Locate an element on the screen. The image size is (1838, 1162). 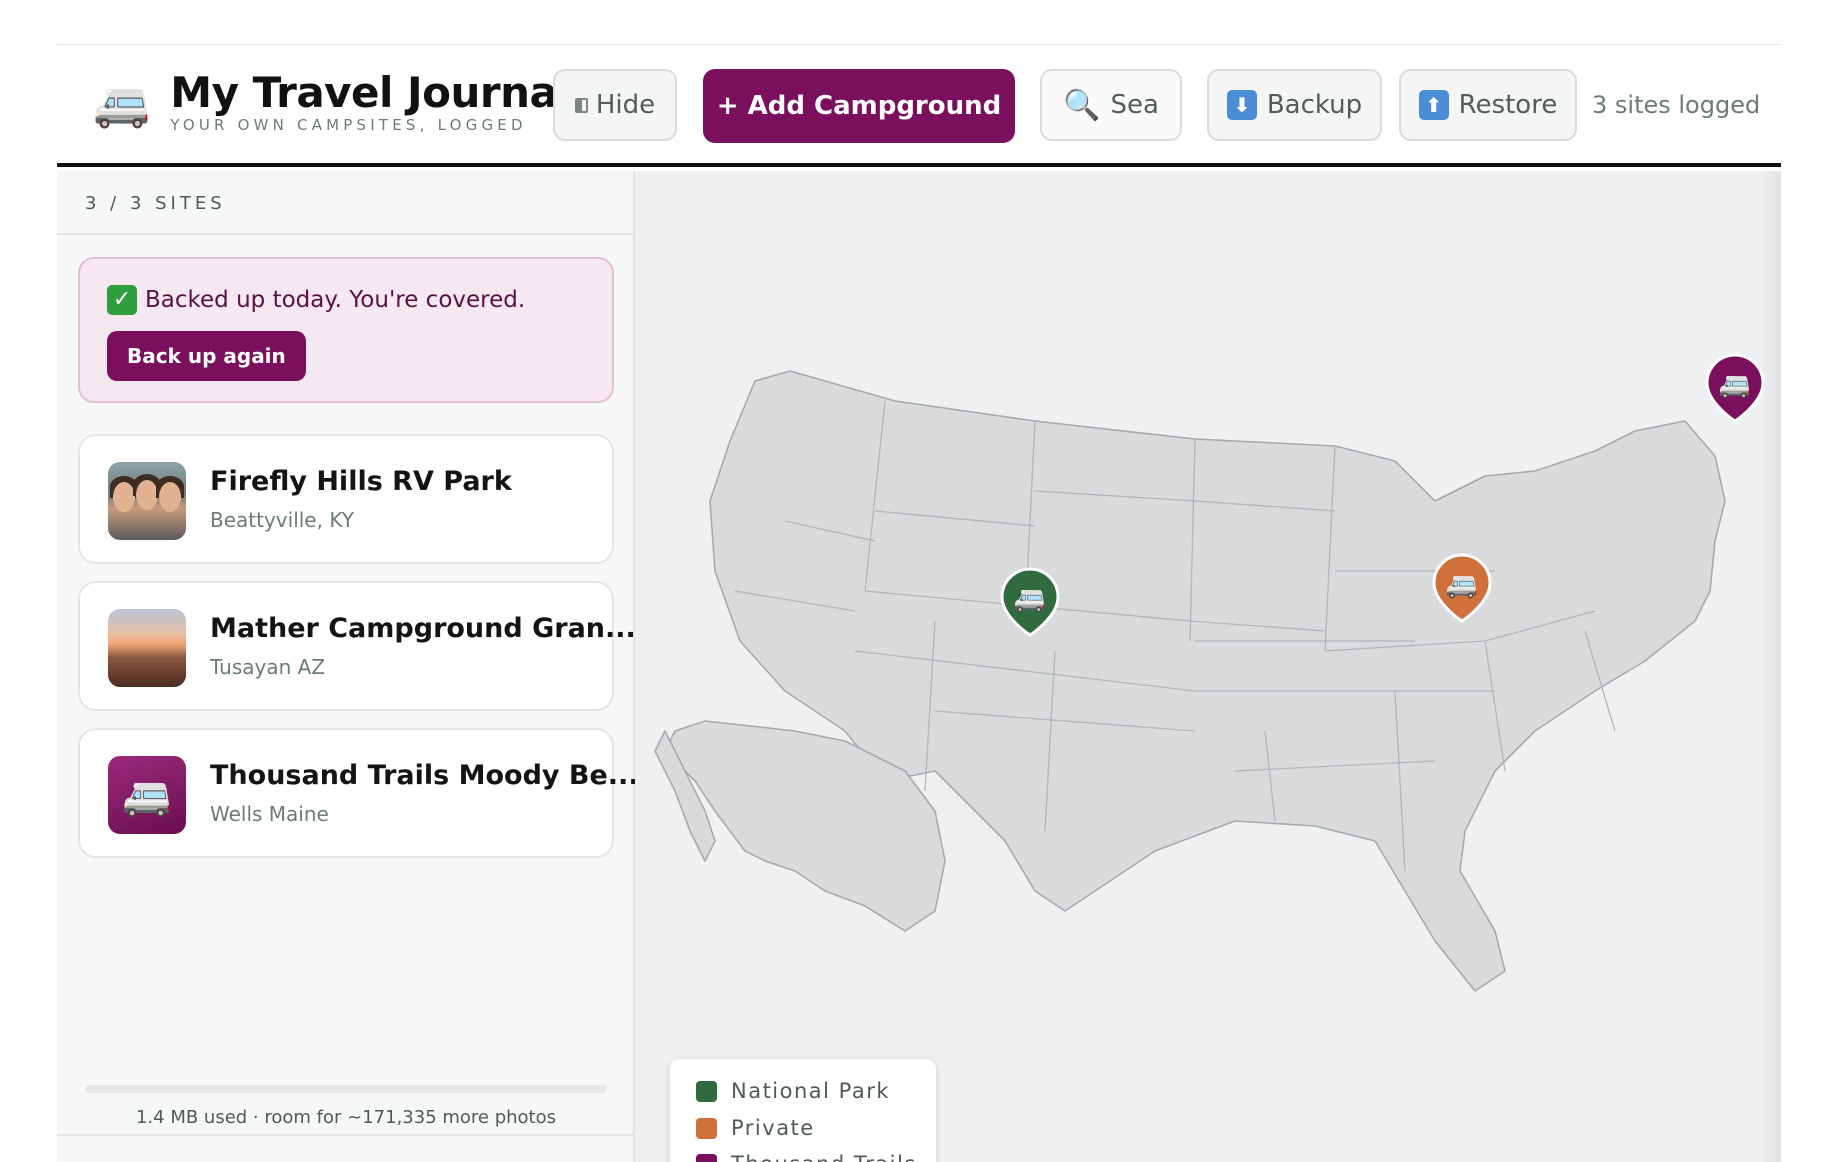
check-icon: ✓ is located at coordinates (122, 300).